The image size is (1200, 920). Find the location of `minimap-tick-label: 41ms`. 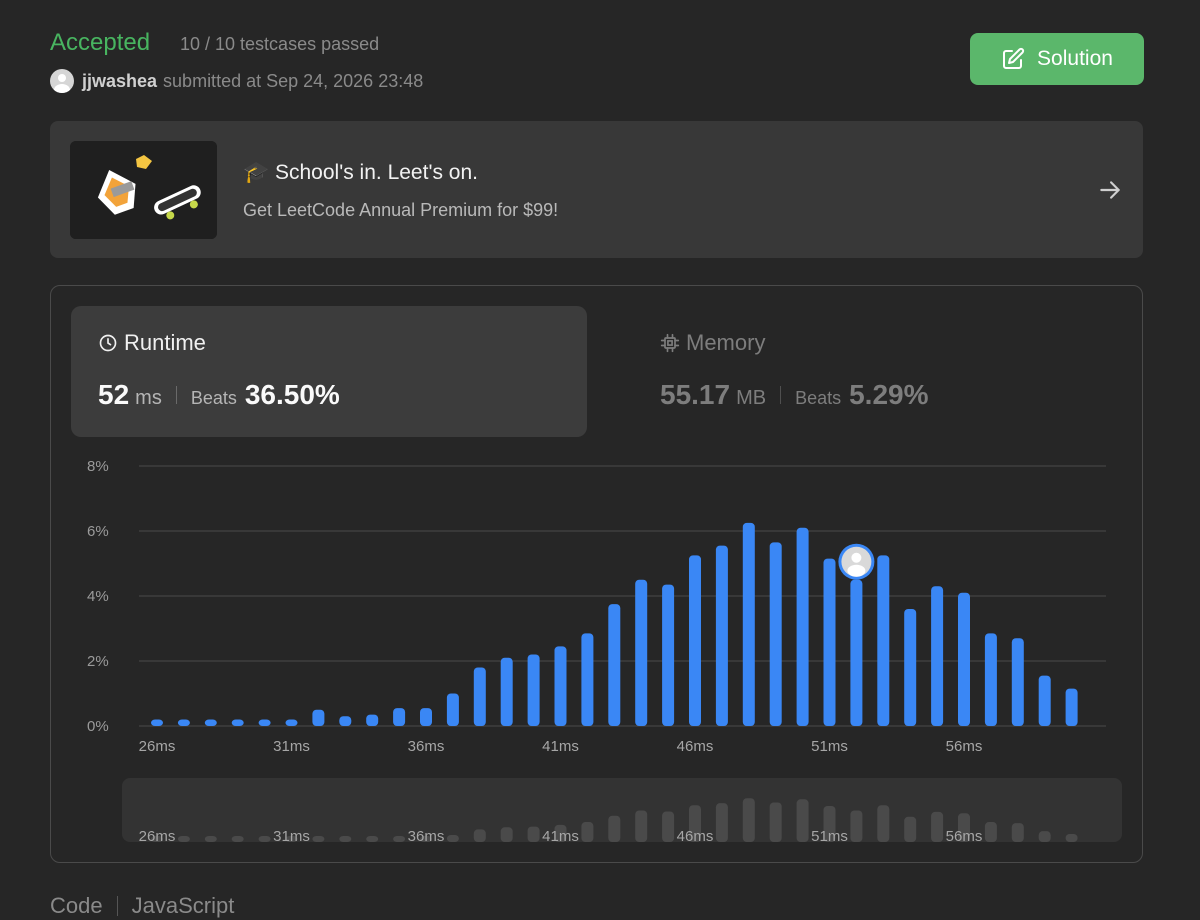

minimap-tick-label: 41ms is located at coordinates (560, 836).